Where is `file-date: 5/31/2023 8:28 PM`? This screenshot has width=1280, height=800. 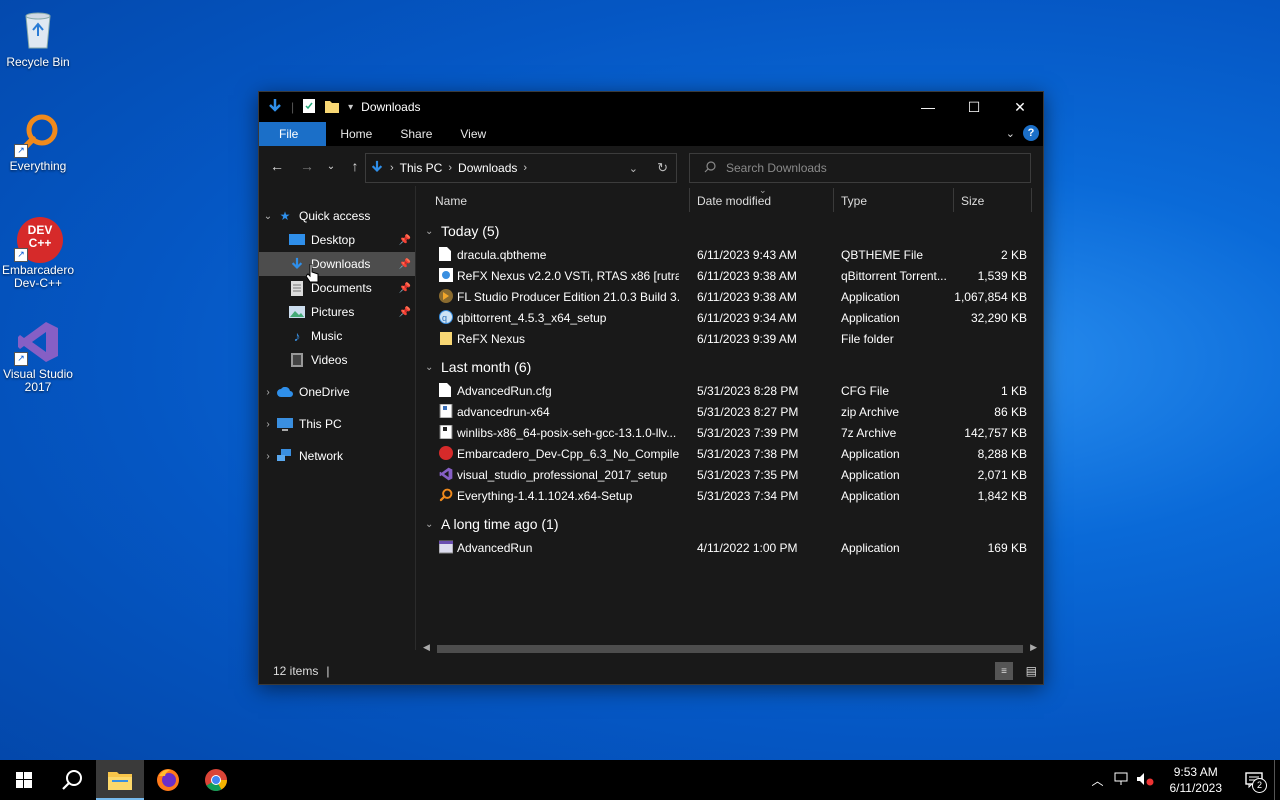
file-date: 5/31/2023 8:28 PM is located at coordinates (748, 391).